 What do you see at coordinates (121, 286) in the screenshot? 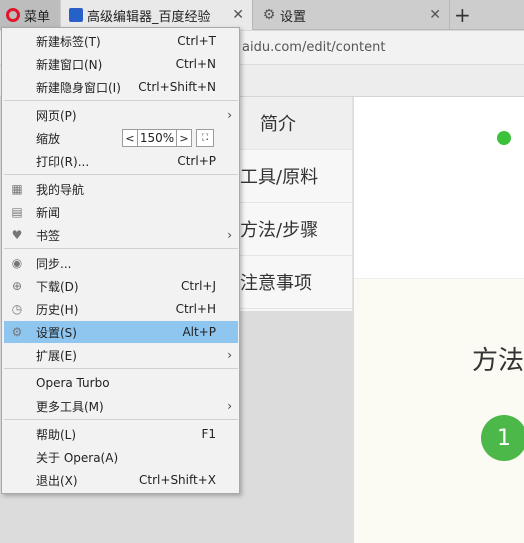
I see `menu-item-downloads: ⊕ 下载(D) Ctrl+J` at bounding box center [121, 286].